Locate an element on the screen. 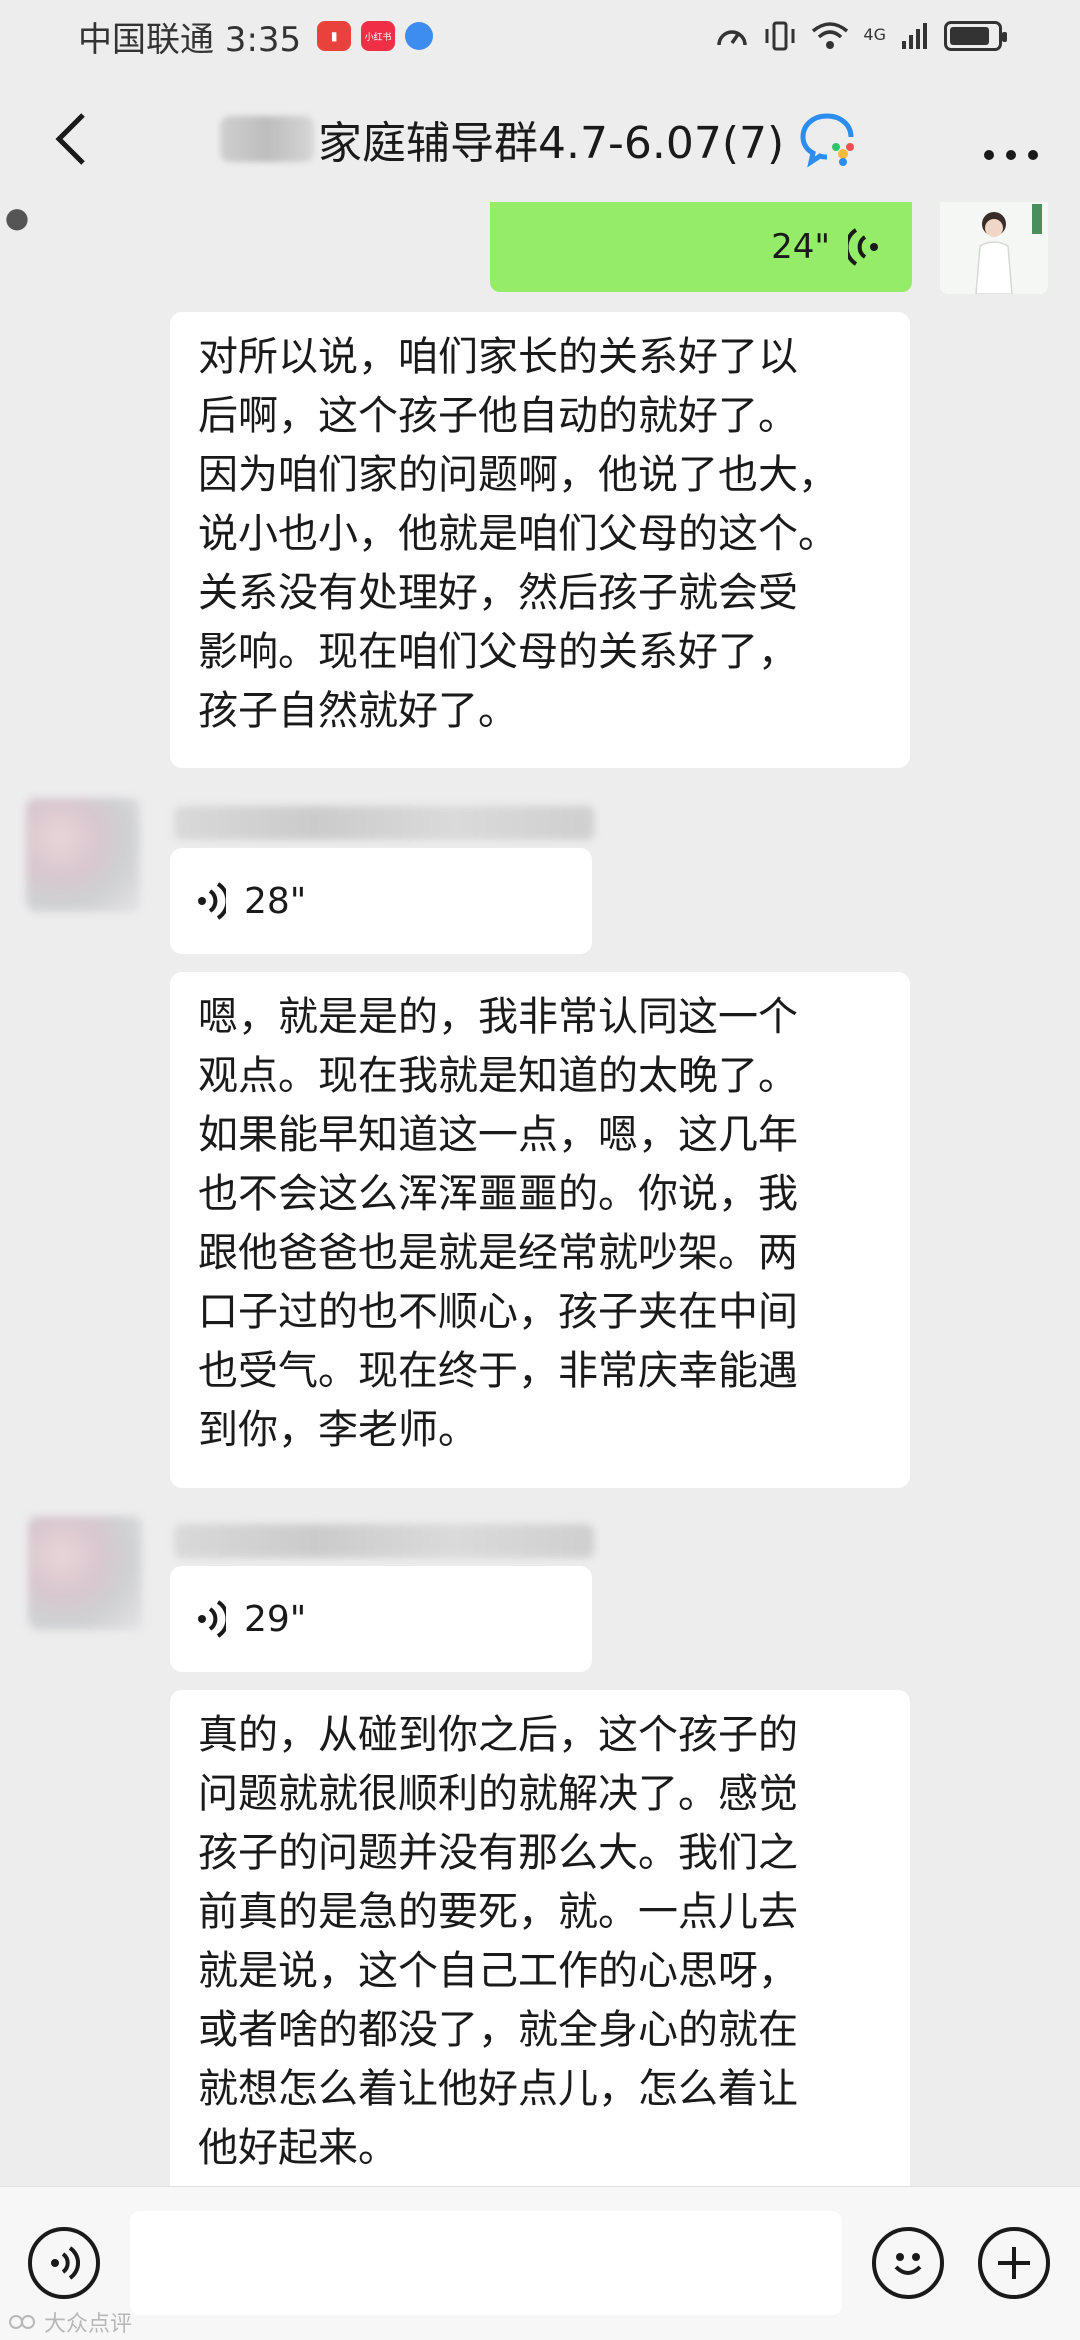 The image size is (1080, 2340). watermark: 大众点评 is located at coordinates (70, 2322).